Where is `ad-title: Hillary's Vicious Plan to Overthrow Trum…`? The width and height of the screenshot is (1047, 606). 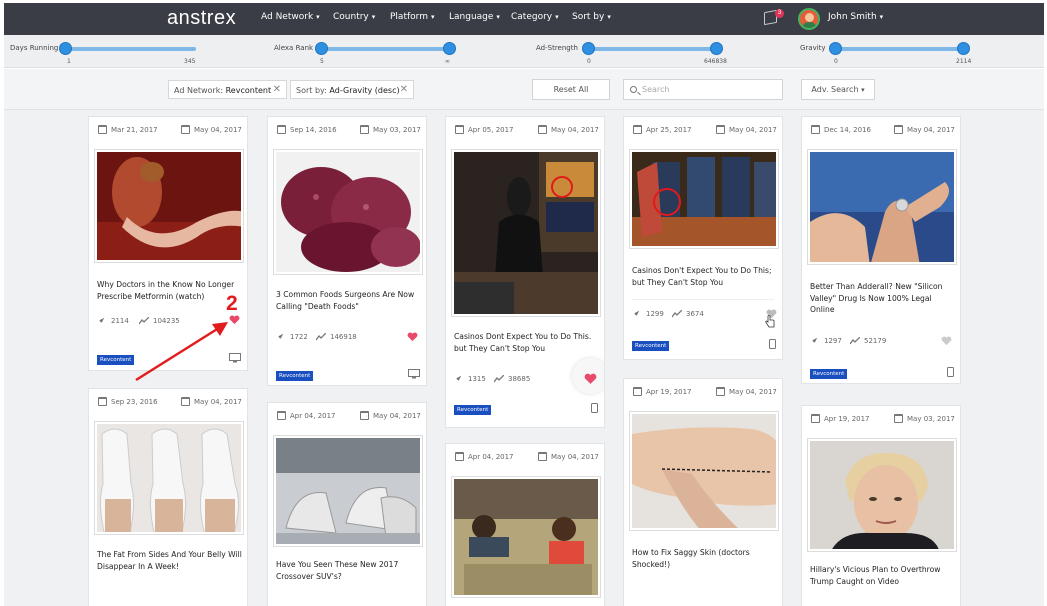
ad-title: Hillary's Vicious Plan to Overthrow Trum… is located at coordinates (882, 575).